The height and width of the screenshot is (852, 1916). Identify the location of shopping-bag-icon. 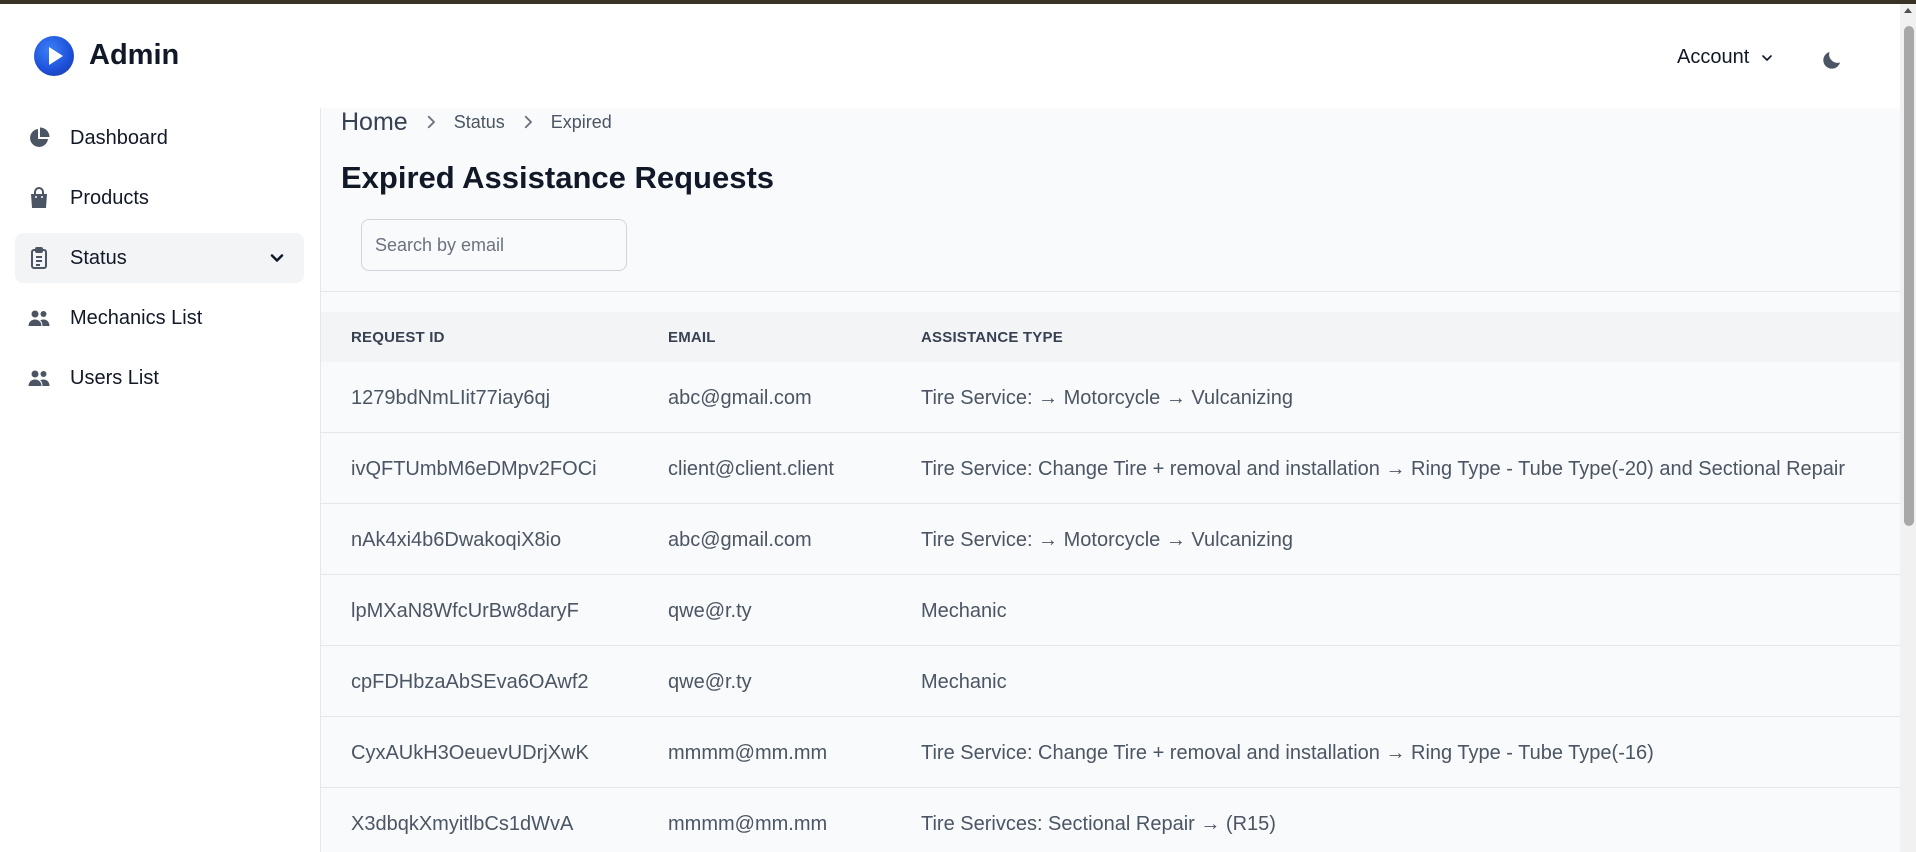
(39, 197).